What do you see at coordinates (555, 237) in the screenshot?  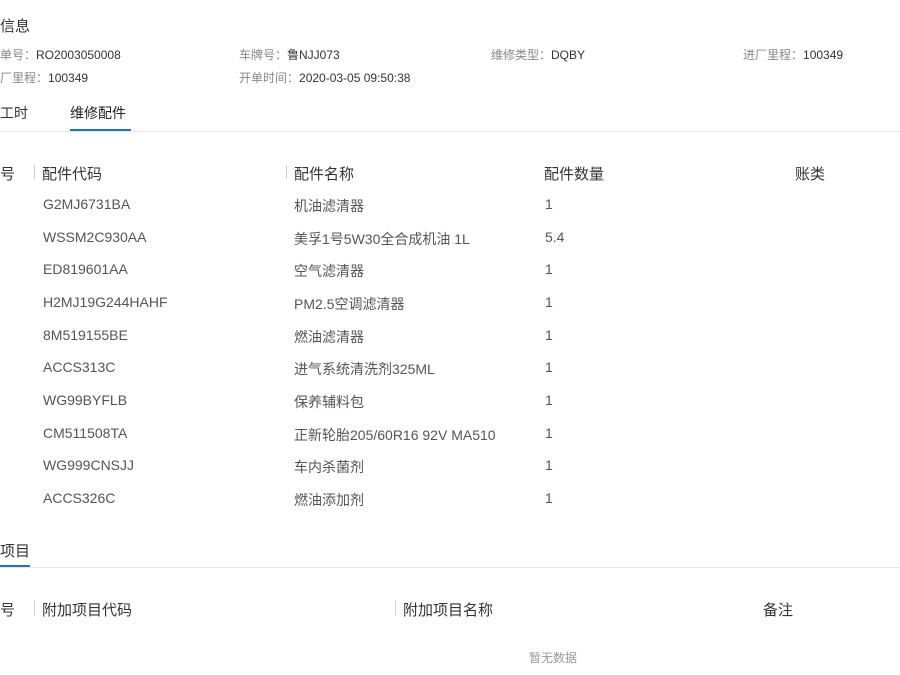 I see `part-qty-cell: 5.4` at bounding box center [555, 237].